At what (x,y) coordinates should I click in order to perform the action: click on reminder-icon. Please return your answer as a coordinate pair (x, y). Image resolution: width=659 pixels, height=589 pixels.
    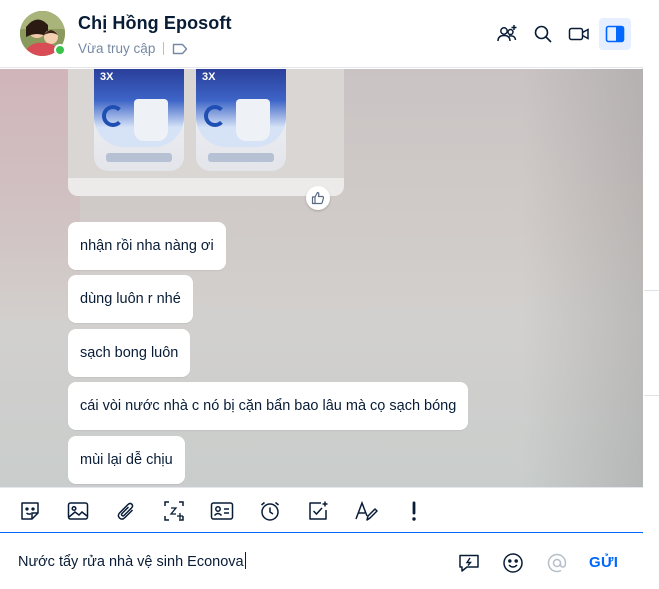
    Looking at the image, I should click on (270, 511).